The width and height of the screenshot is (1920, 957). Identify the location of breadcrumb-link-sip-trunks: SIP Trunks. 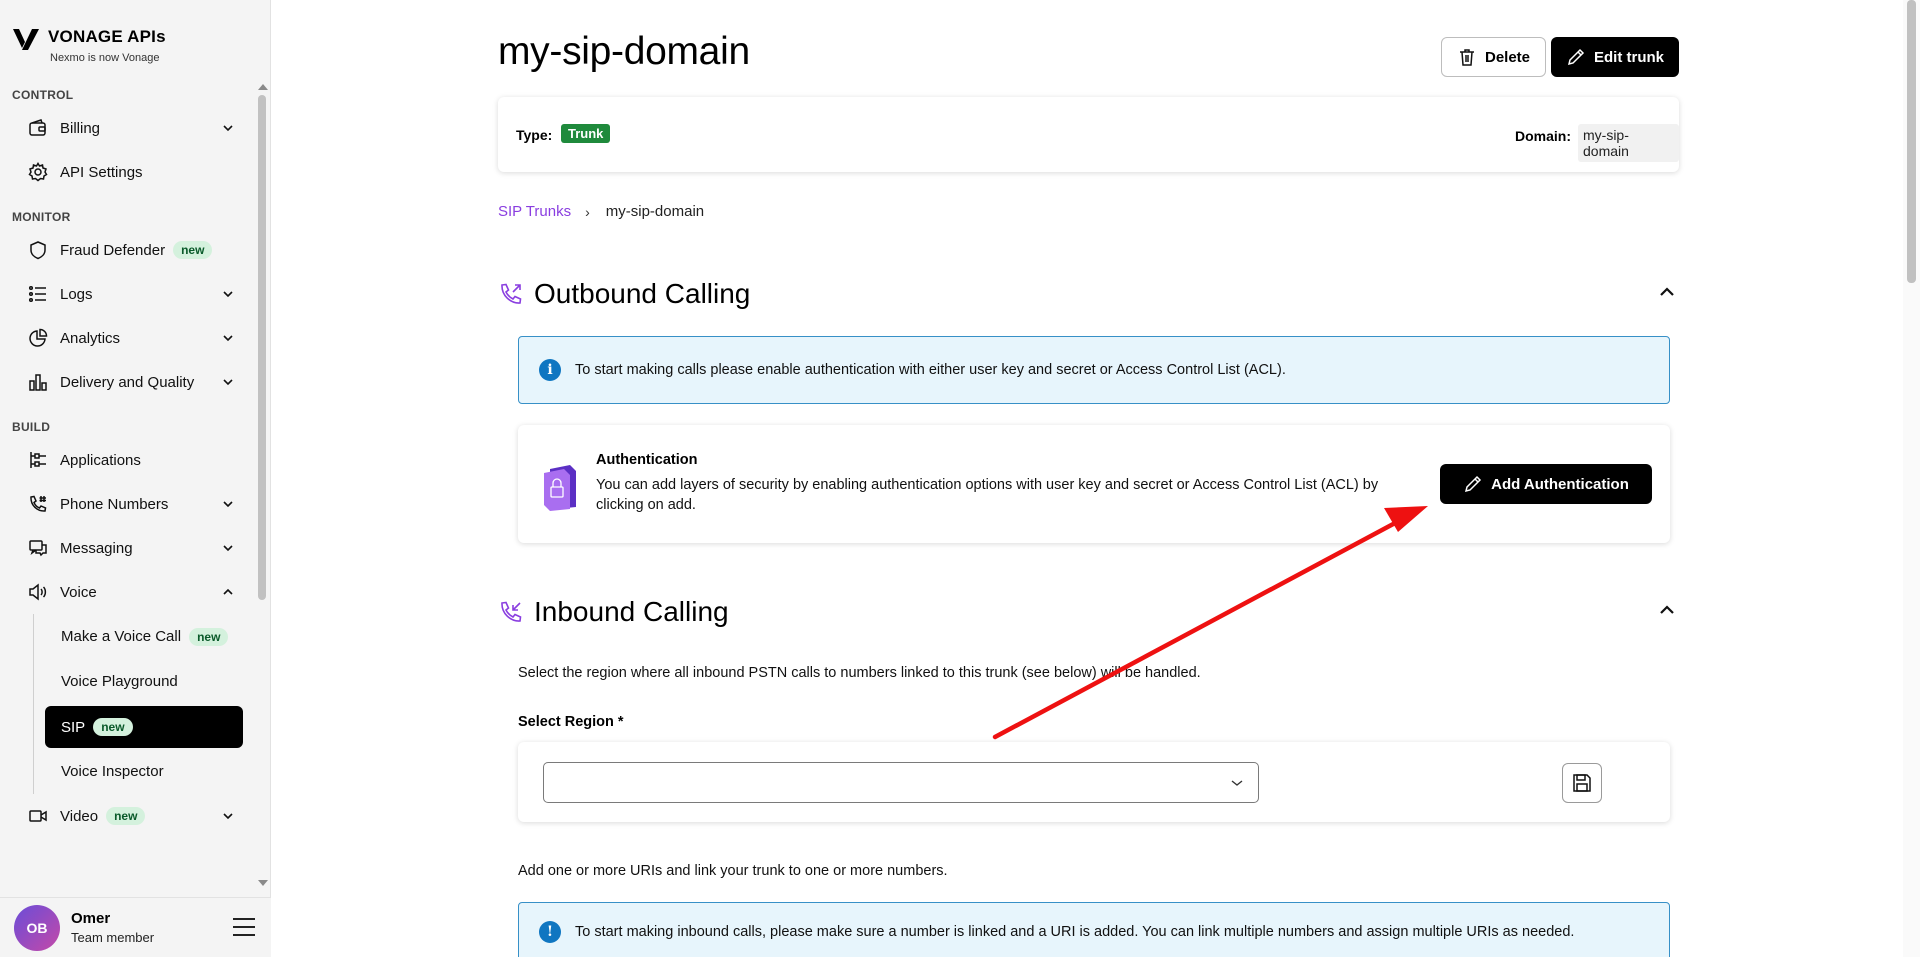
(534, 211).